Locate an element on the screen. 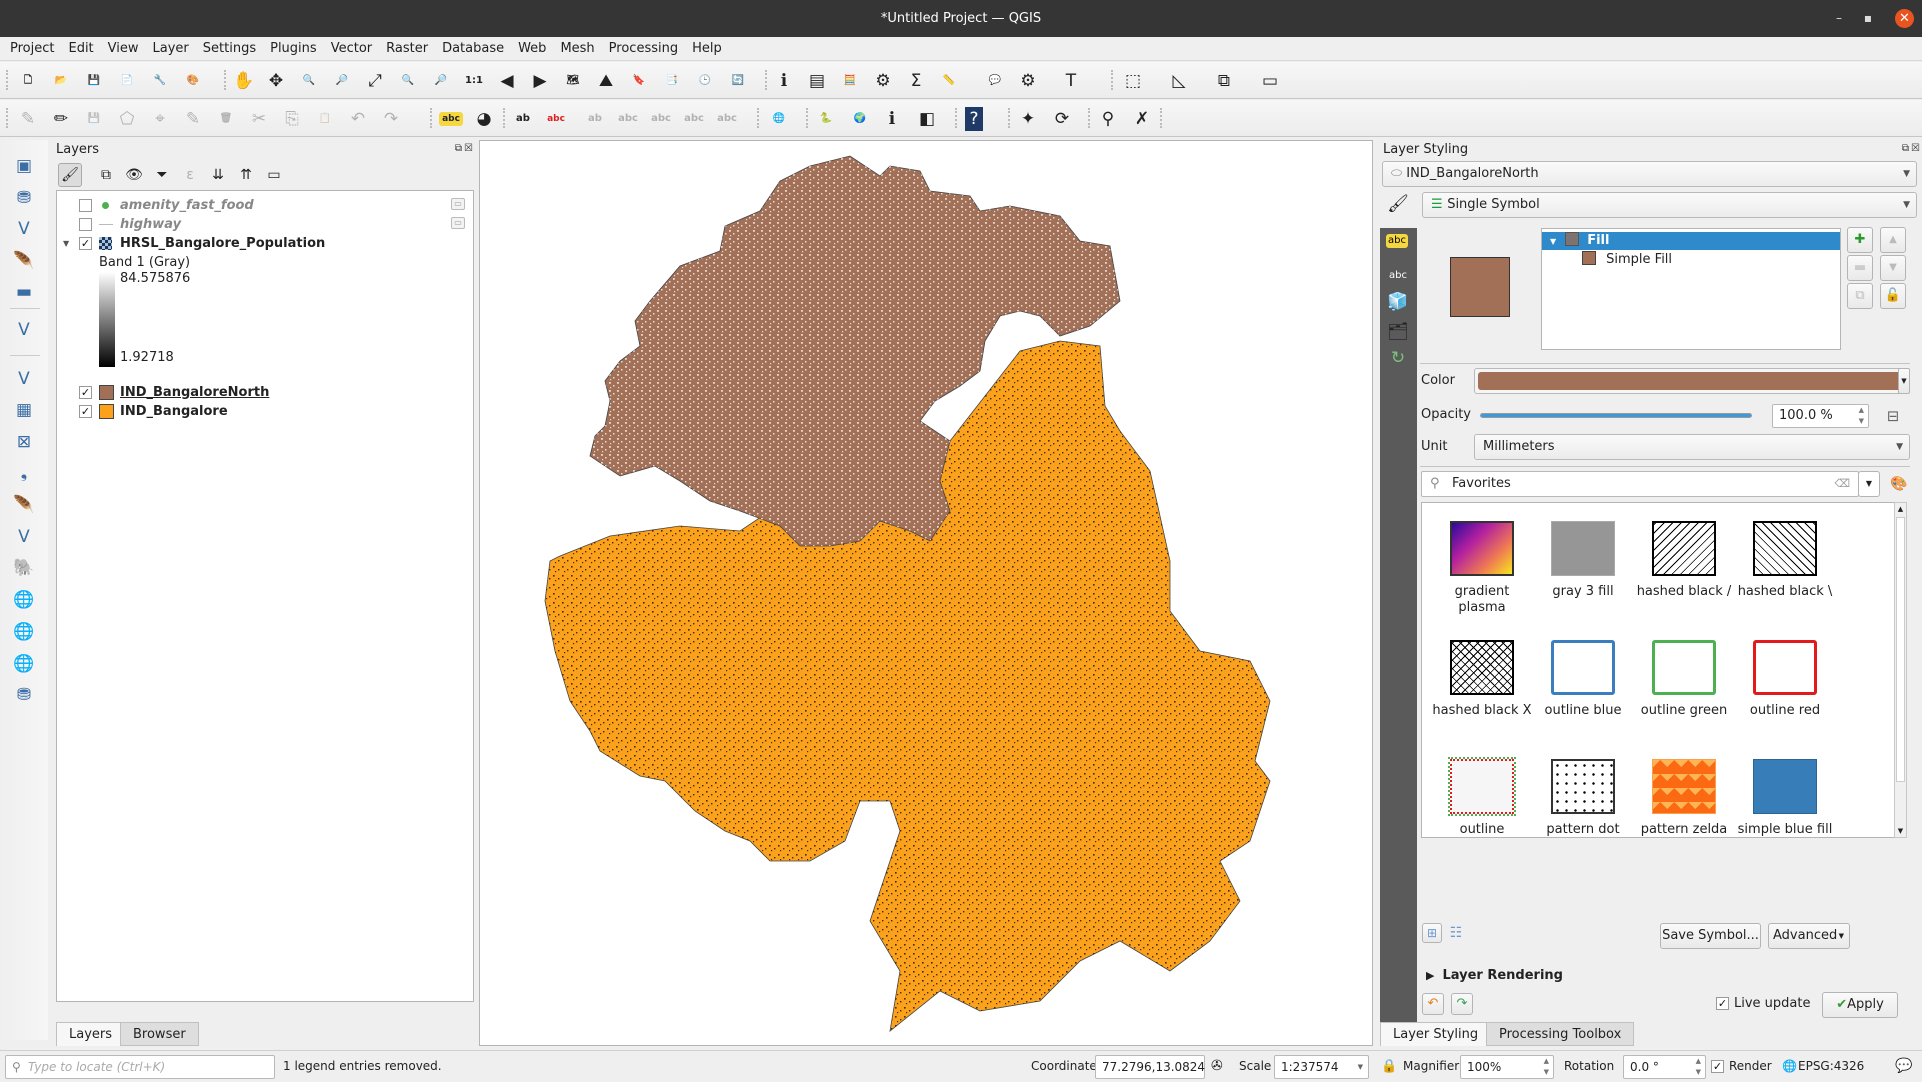 The width and height of the screenshot is (1922, 1082). save-edits-icon: 💾 is located at coordinates (94, 119).